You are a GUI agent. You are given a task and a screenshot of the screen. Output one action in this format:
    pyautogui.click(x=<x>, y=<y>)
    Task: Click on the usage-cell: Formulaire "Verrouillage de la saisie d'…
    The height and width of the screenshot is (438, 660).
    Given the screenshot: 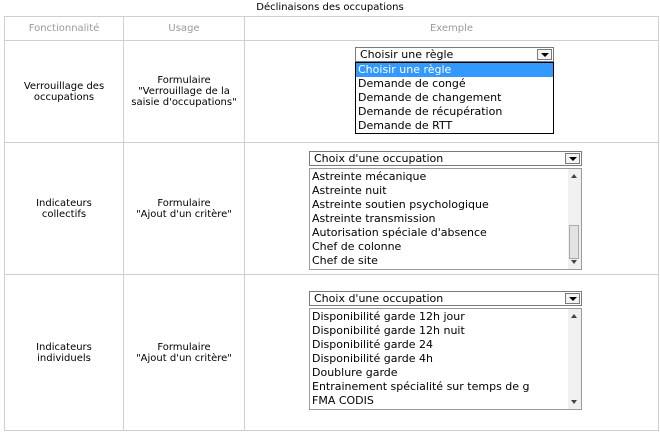 What is the action you would take?
    pyautogui.click(x=184, y=91)
    